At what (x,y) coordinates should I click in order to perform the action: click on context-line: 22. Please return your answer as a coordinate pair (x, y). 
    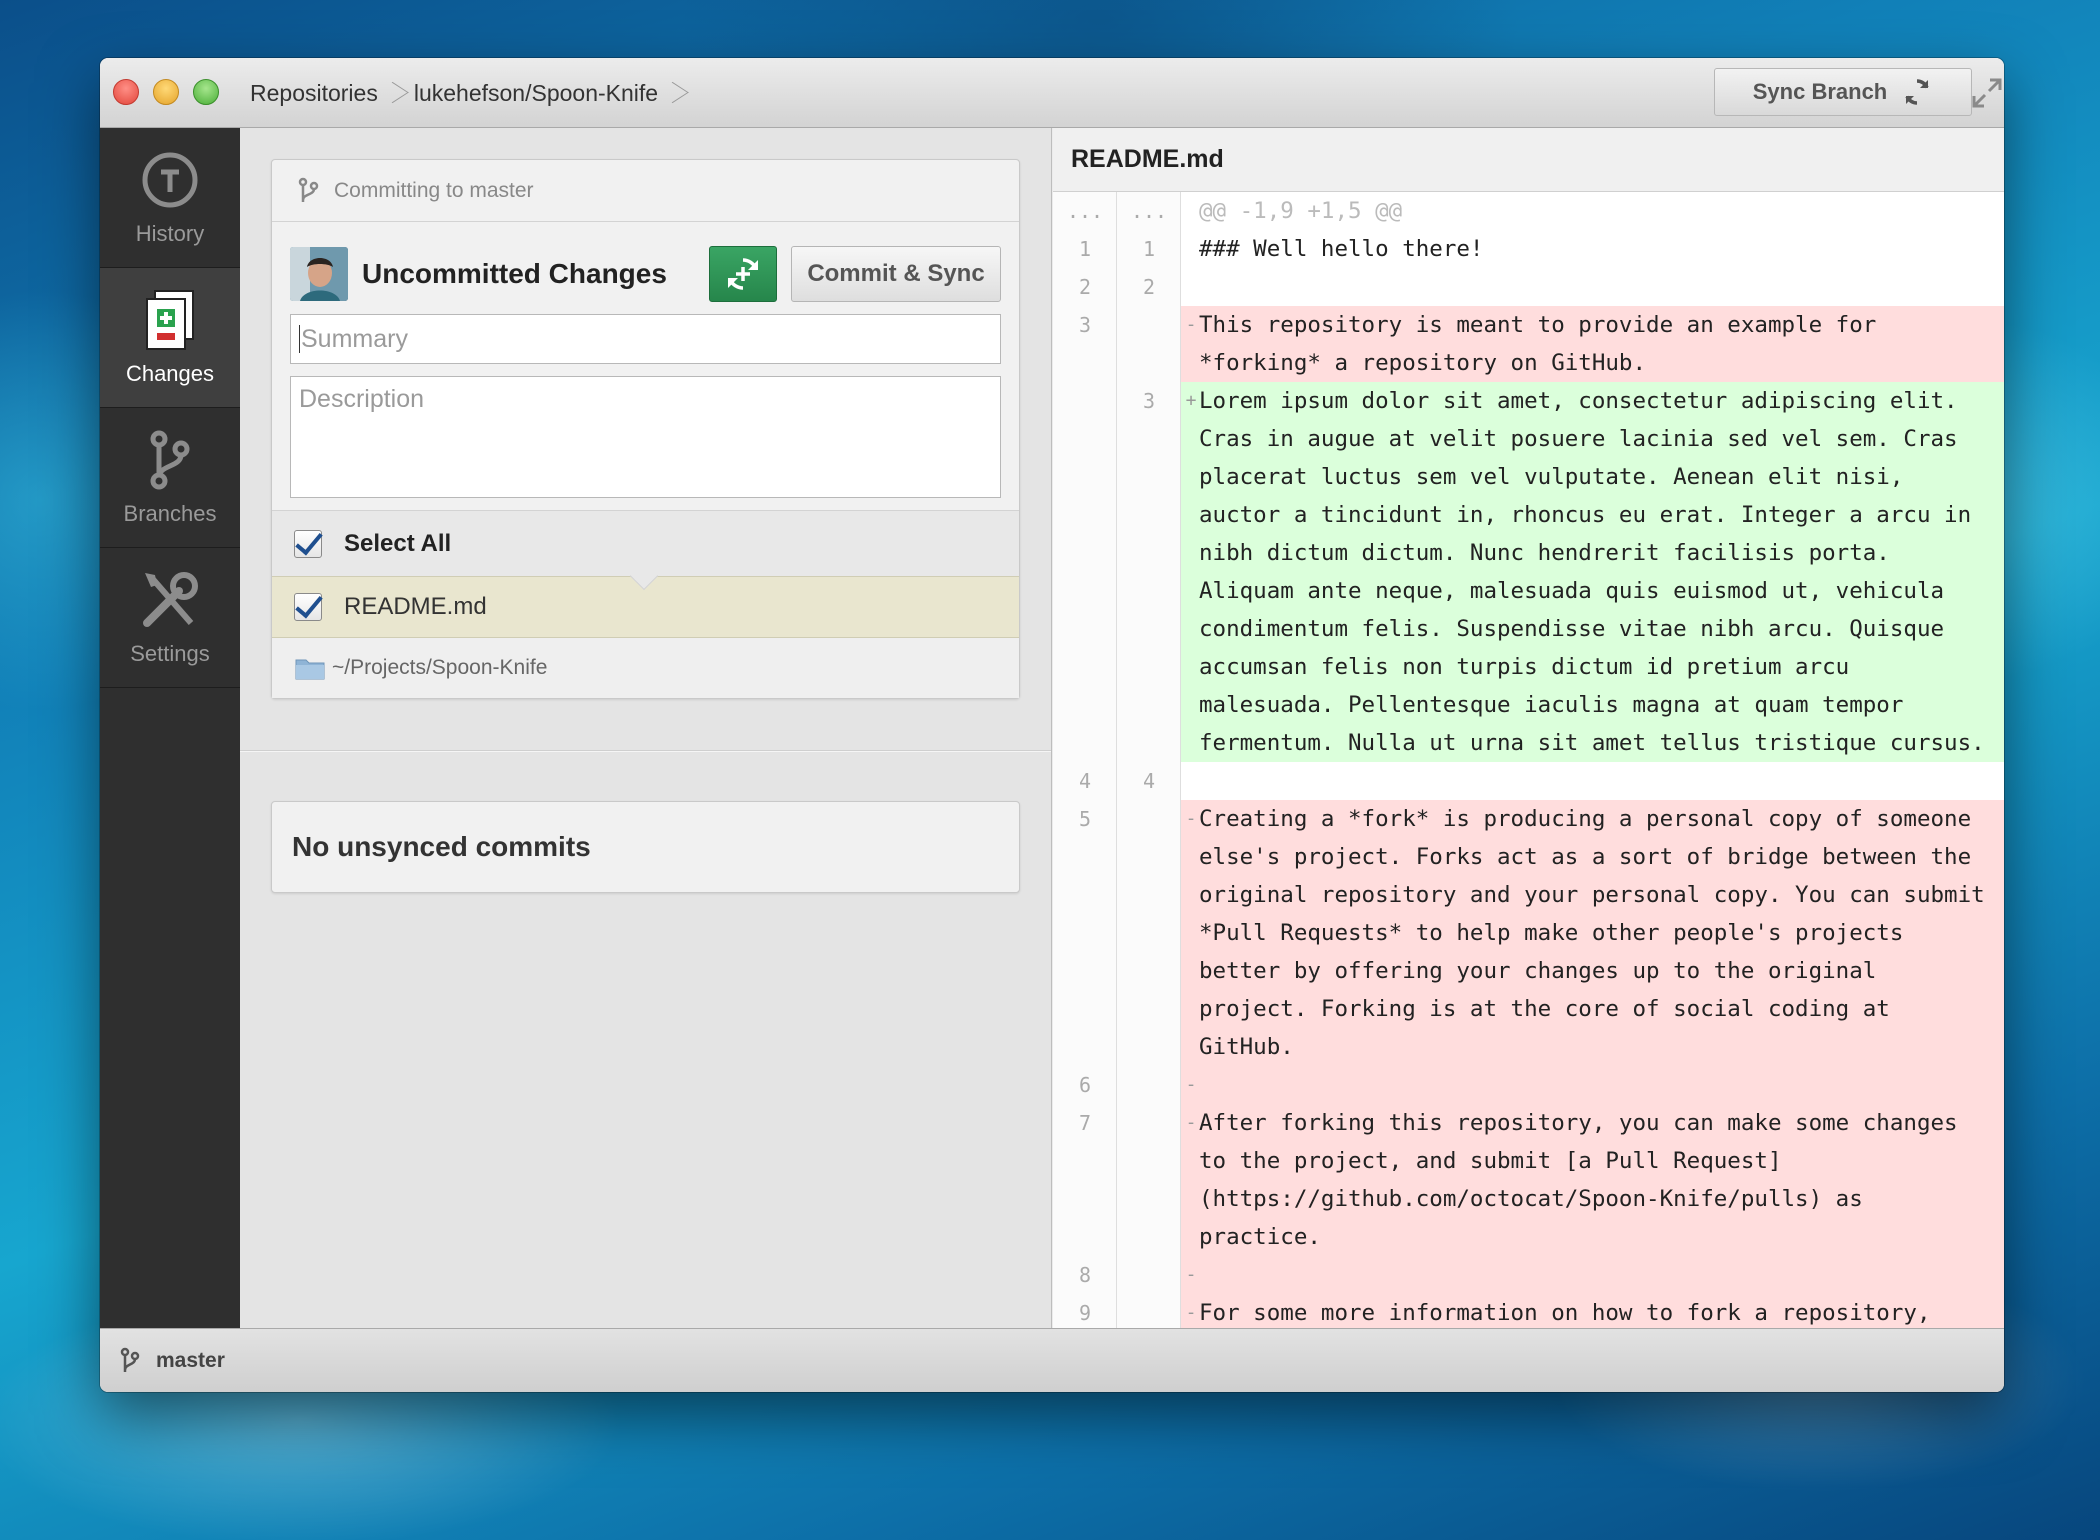
    Looking at the image, I should click on (1528, 287).